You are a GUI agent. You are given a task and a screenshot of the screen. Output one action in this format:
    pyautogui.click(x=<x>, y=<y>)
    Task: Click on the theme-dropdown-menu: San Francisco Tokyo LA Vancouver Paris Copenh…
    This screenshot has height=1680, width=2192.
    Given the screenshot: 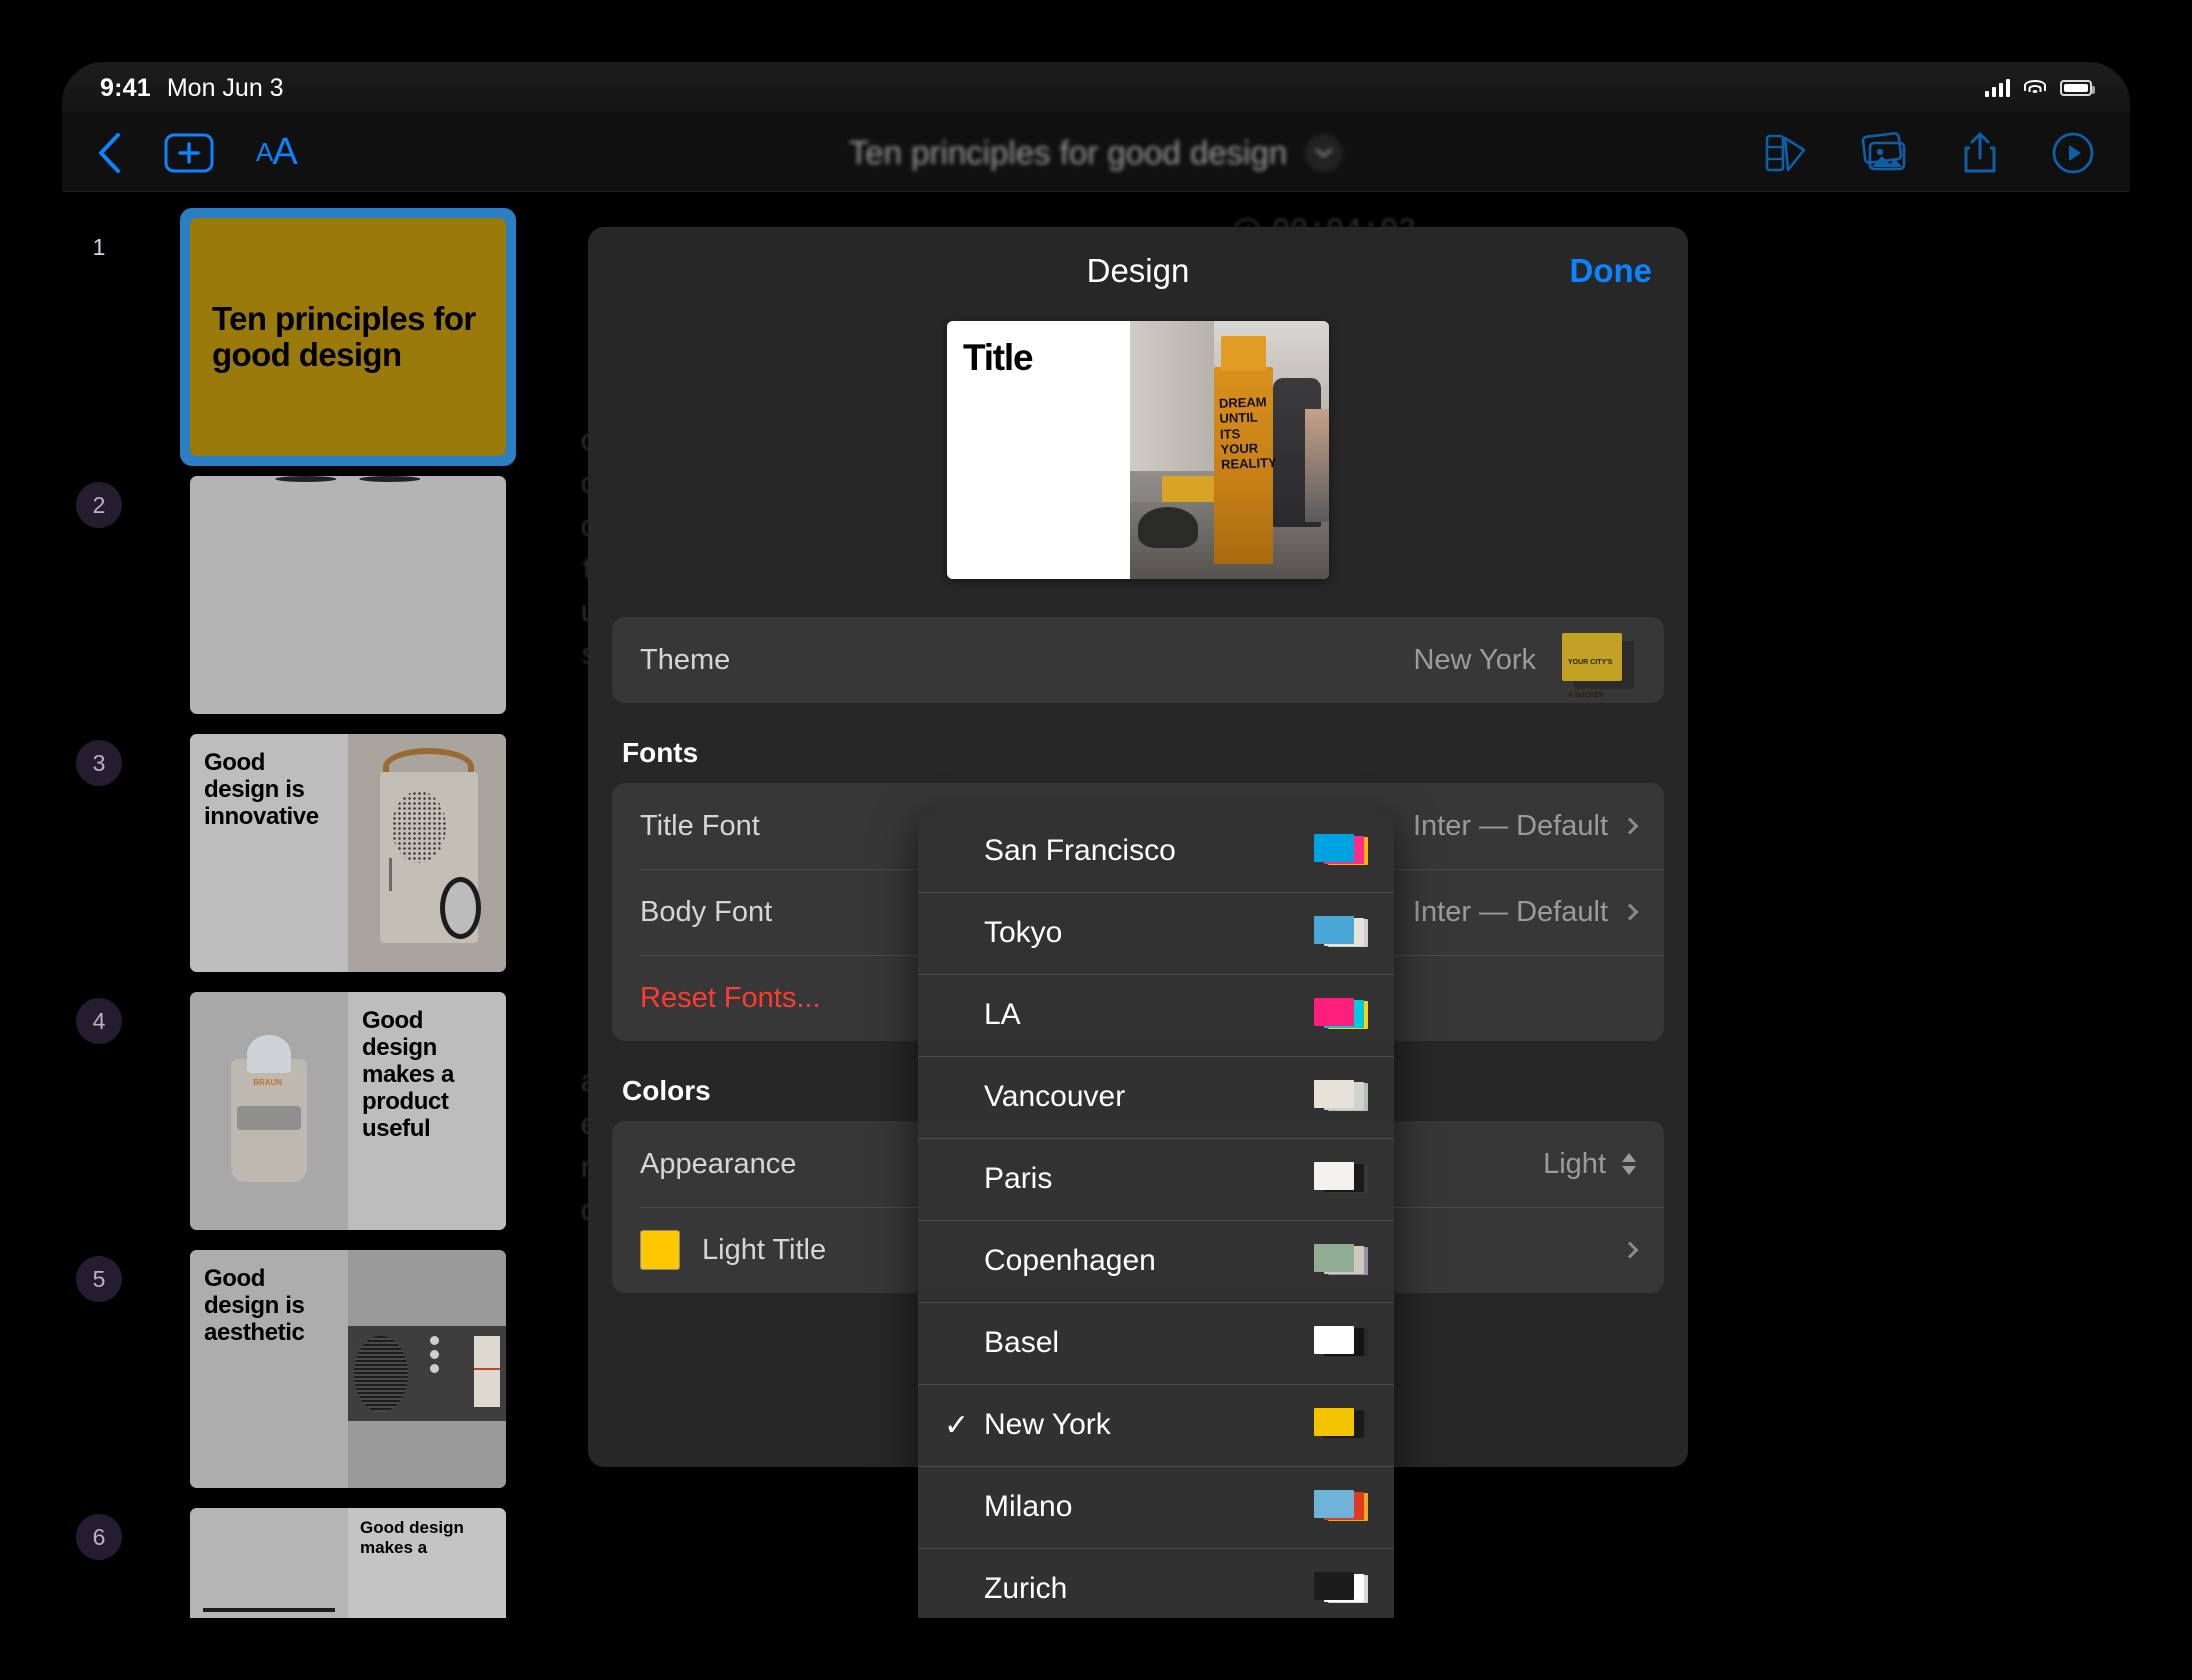 What is the action you would take?
    pyautogui.click(x=1156, y=1214)
    